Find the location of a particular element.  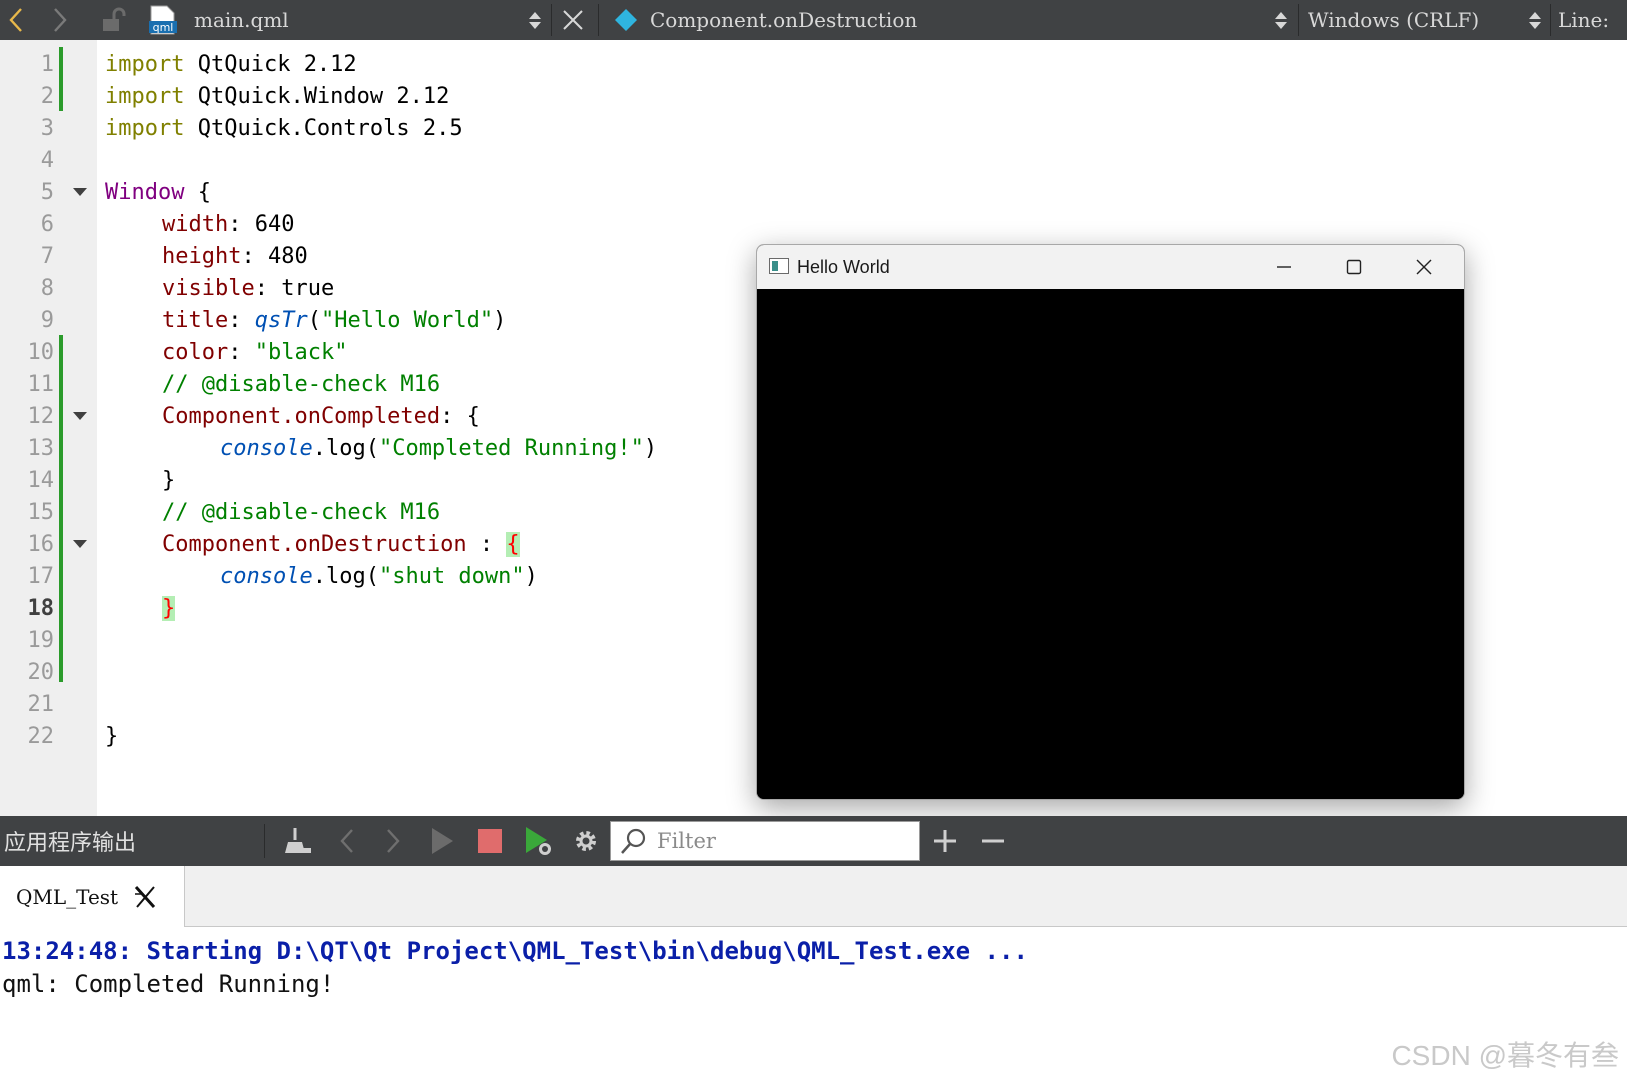

line-indicator: Line: is located at coordinates (1583, 20).